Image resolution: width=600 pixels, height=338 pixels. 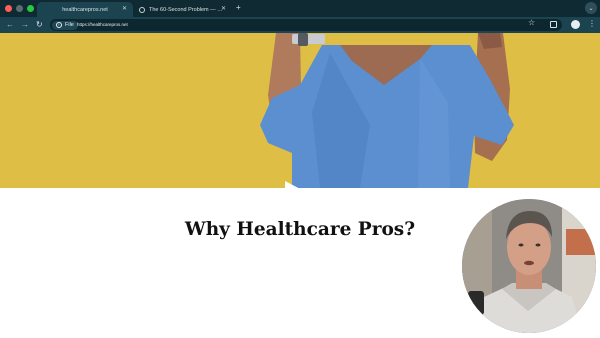 What do you see at coordinates (8, 8) in the screenshot?
I see `window-close-button` at bounding box center [8, 8].